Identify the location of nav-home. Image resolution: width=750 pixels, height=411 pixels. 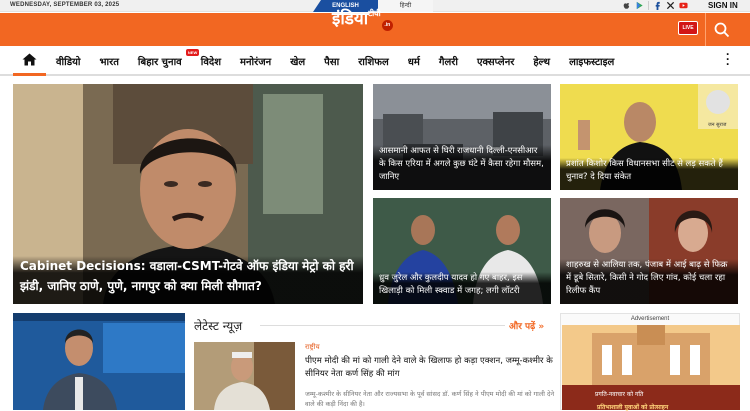
(29, 61).